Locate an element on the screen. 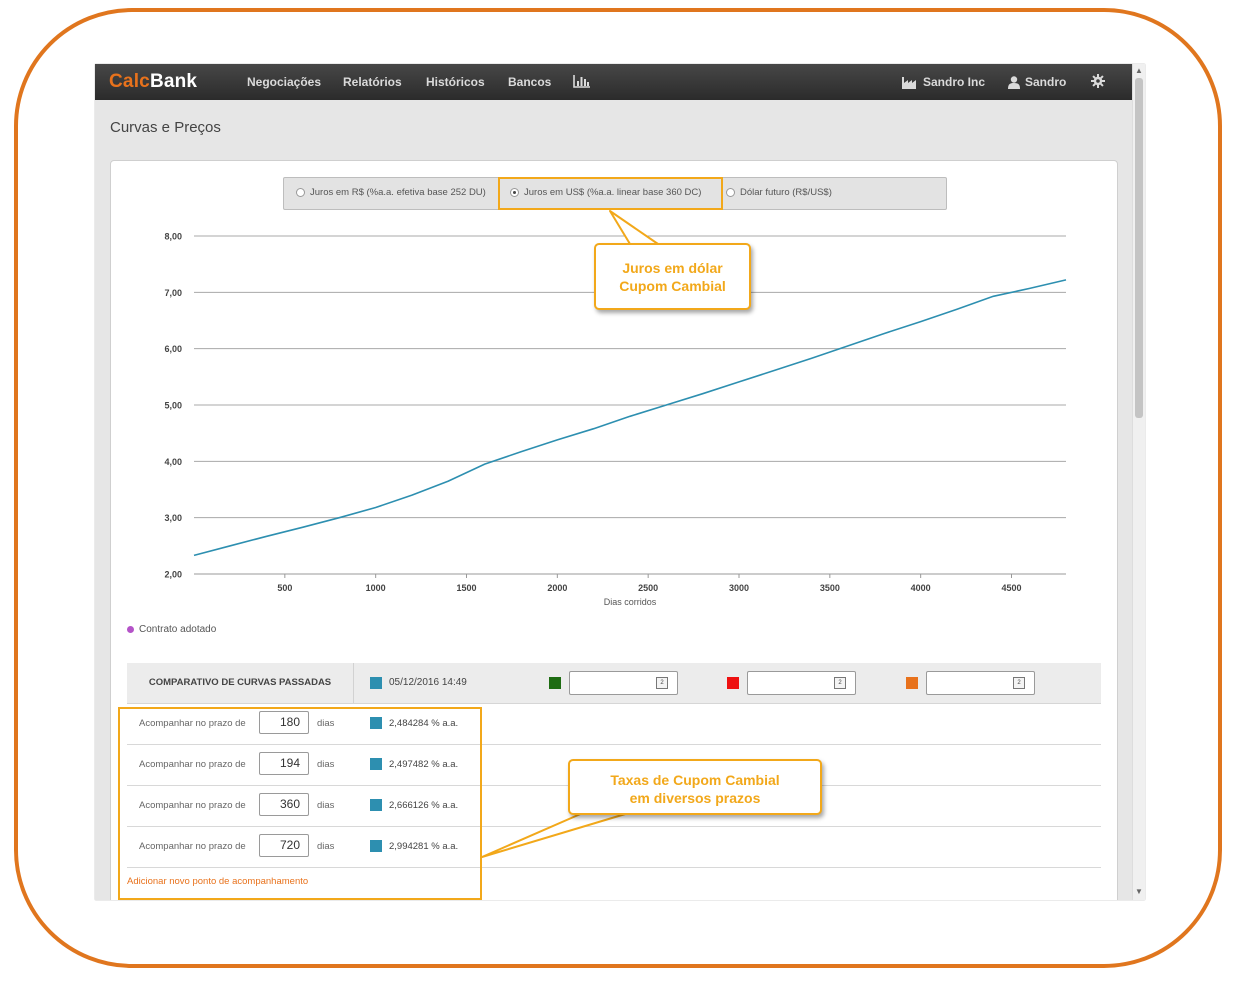 The image size is (1242, 983). compare-date-input-1: 2 is located at coordinates (623, 683).